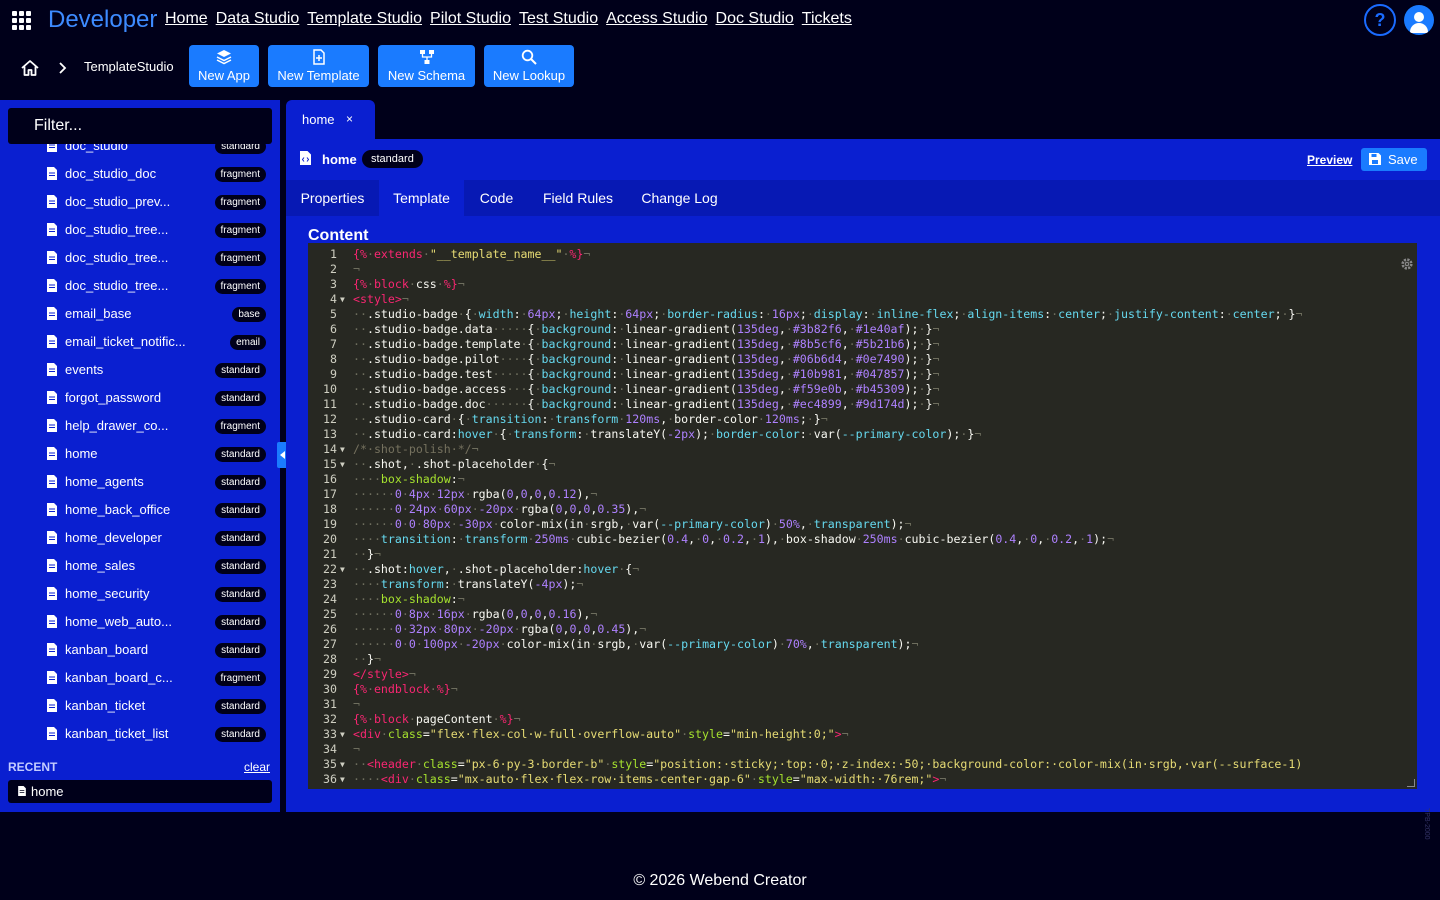  Describe the element at coordinates (862, 704) in the screenshot. I see `code-line: 31 ¬` at that location.